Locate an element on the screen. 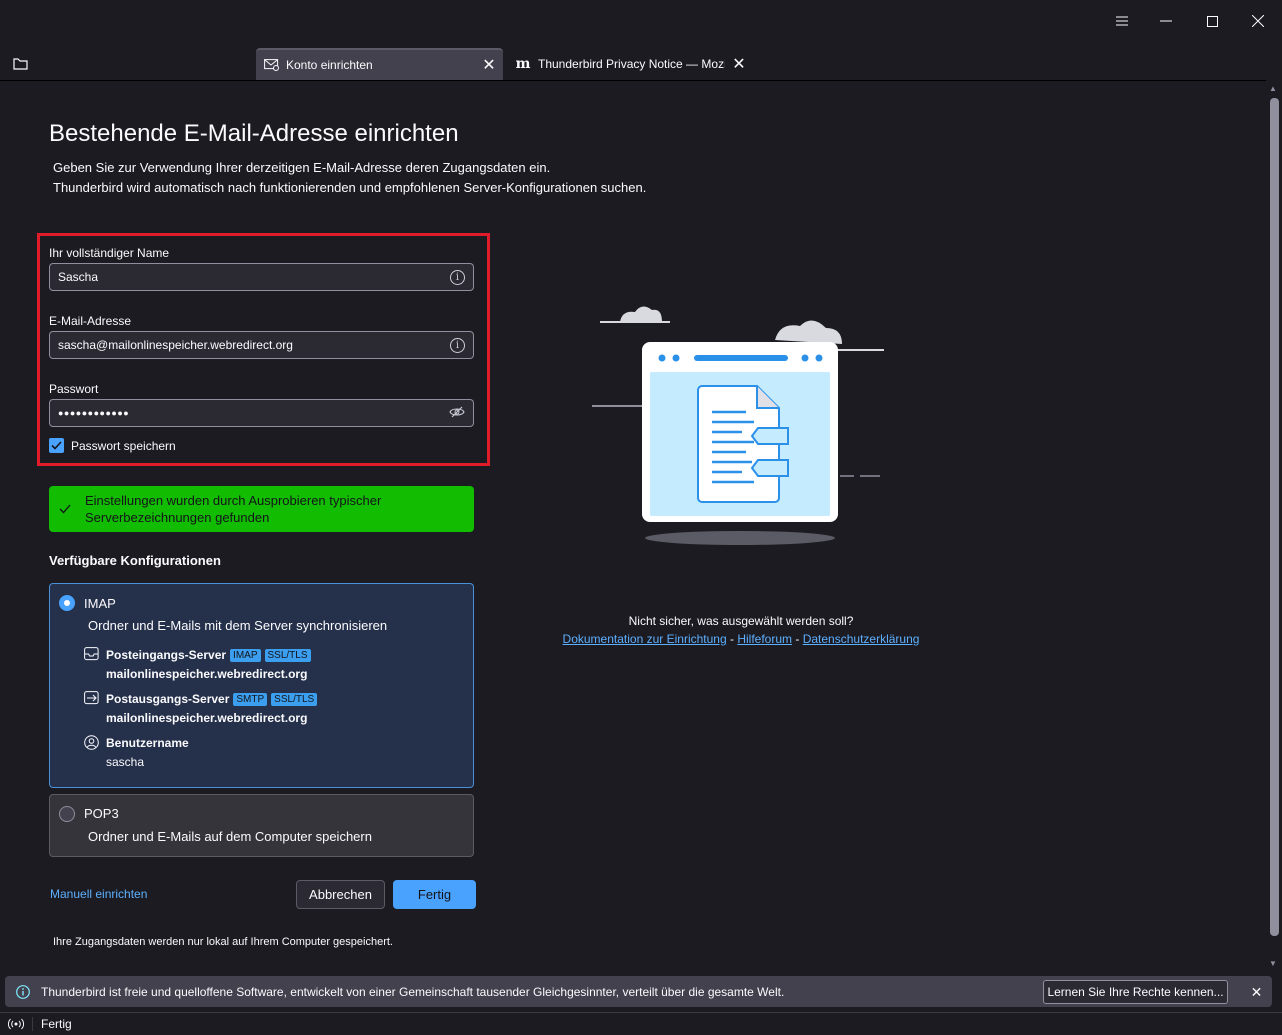 This screenshot has width=1282, height=1035. info-icon is located at coordinates (23, 991).